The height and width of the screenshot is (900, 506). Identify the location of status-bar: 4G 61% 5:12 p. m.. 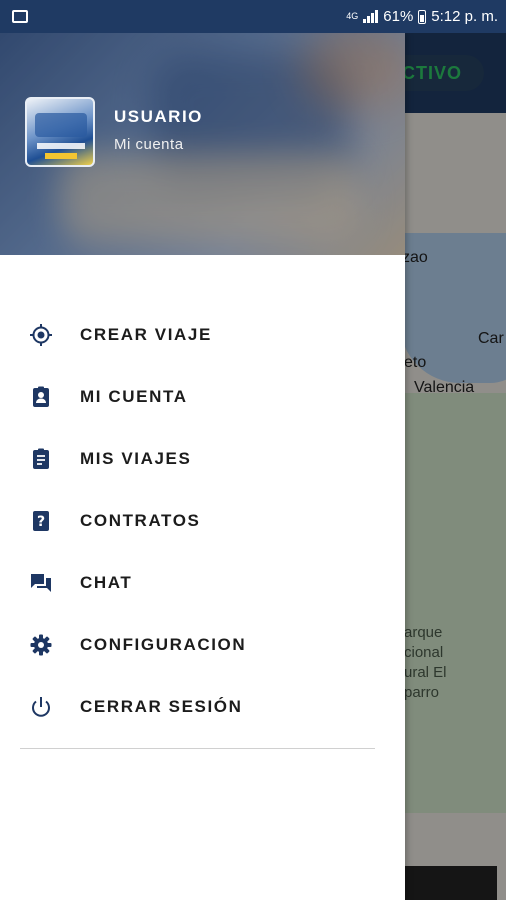
(253, 16).